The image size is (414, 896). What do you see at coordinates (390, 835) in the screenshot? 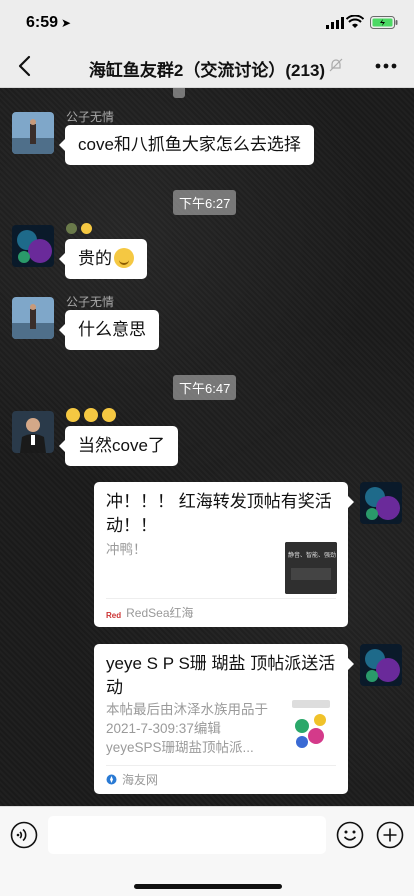
I see `plus-icon` at bounding box center [390, 835].